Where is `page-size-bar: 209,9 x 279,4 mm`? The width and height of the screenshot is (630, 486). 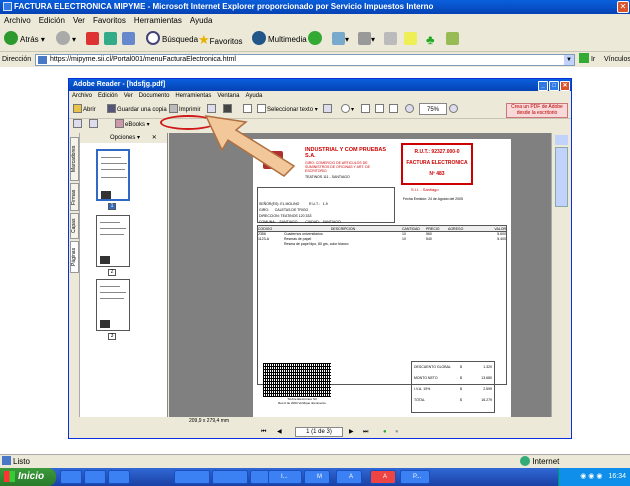 page-size-bar: 209,9 x 279,4 mm is located at coordinates (370, 421).